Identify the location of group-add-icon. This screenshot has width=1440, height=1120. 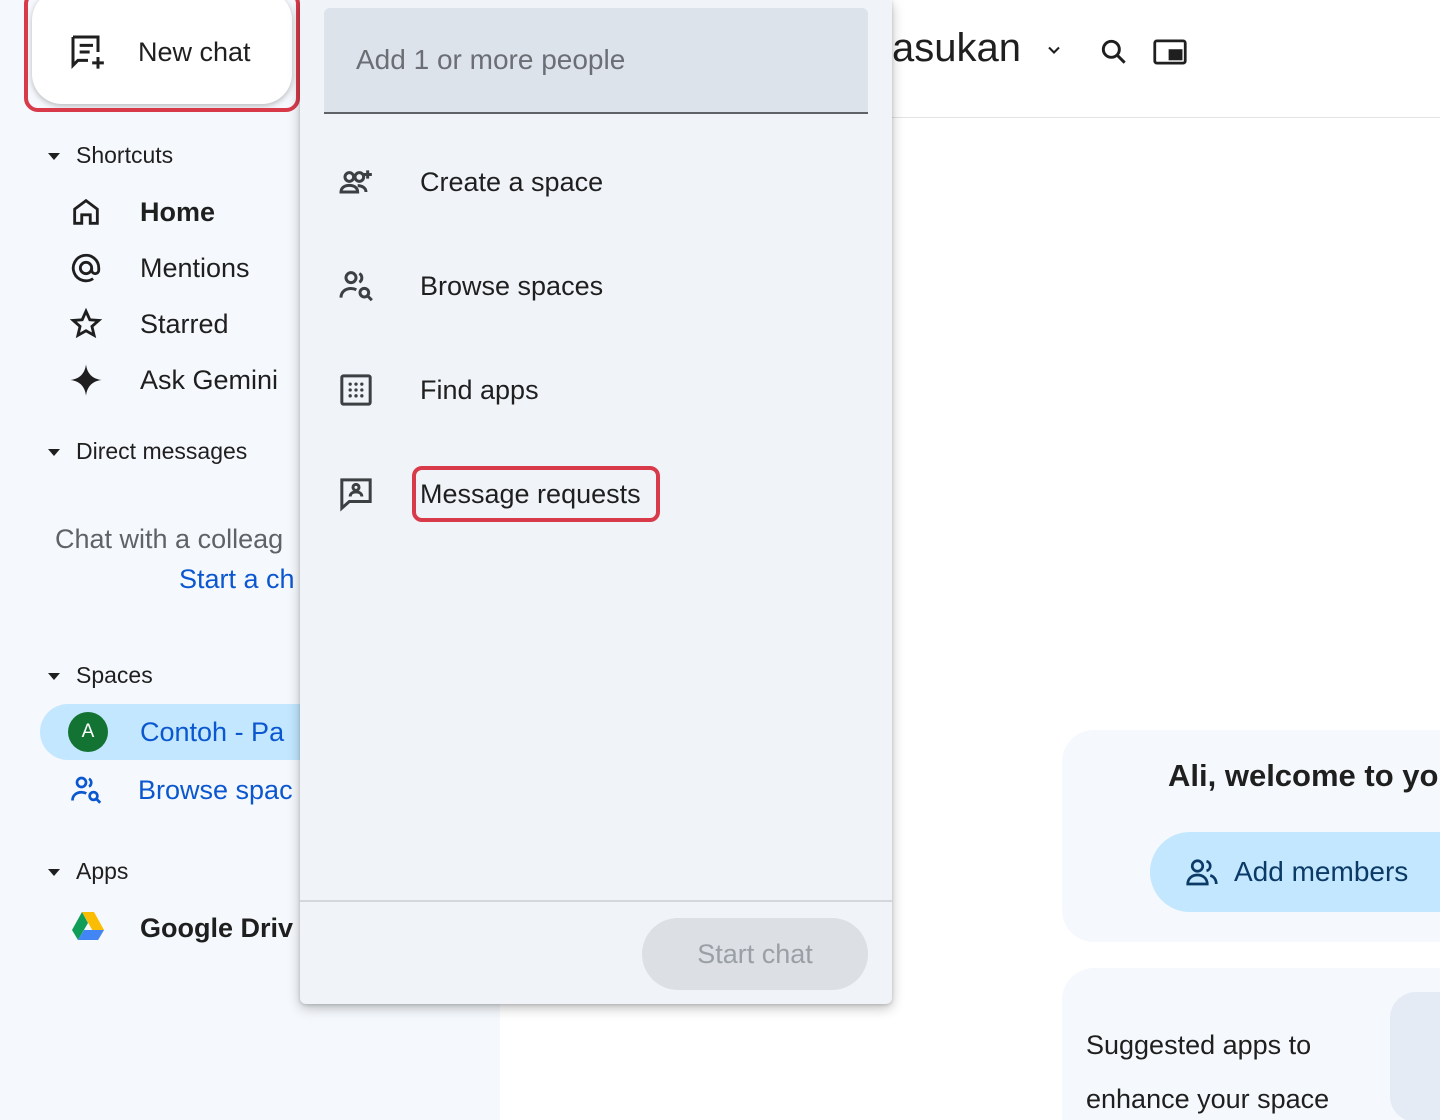
(356, 182).